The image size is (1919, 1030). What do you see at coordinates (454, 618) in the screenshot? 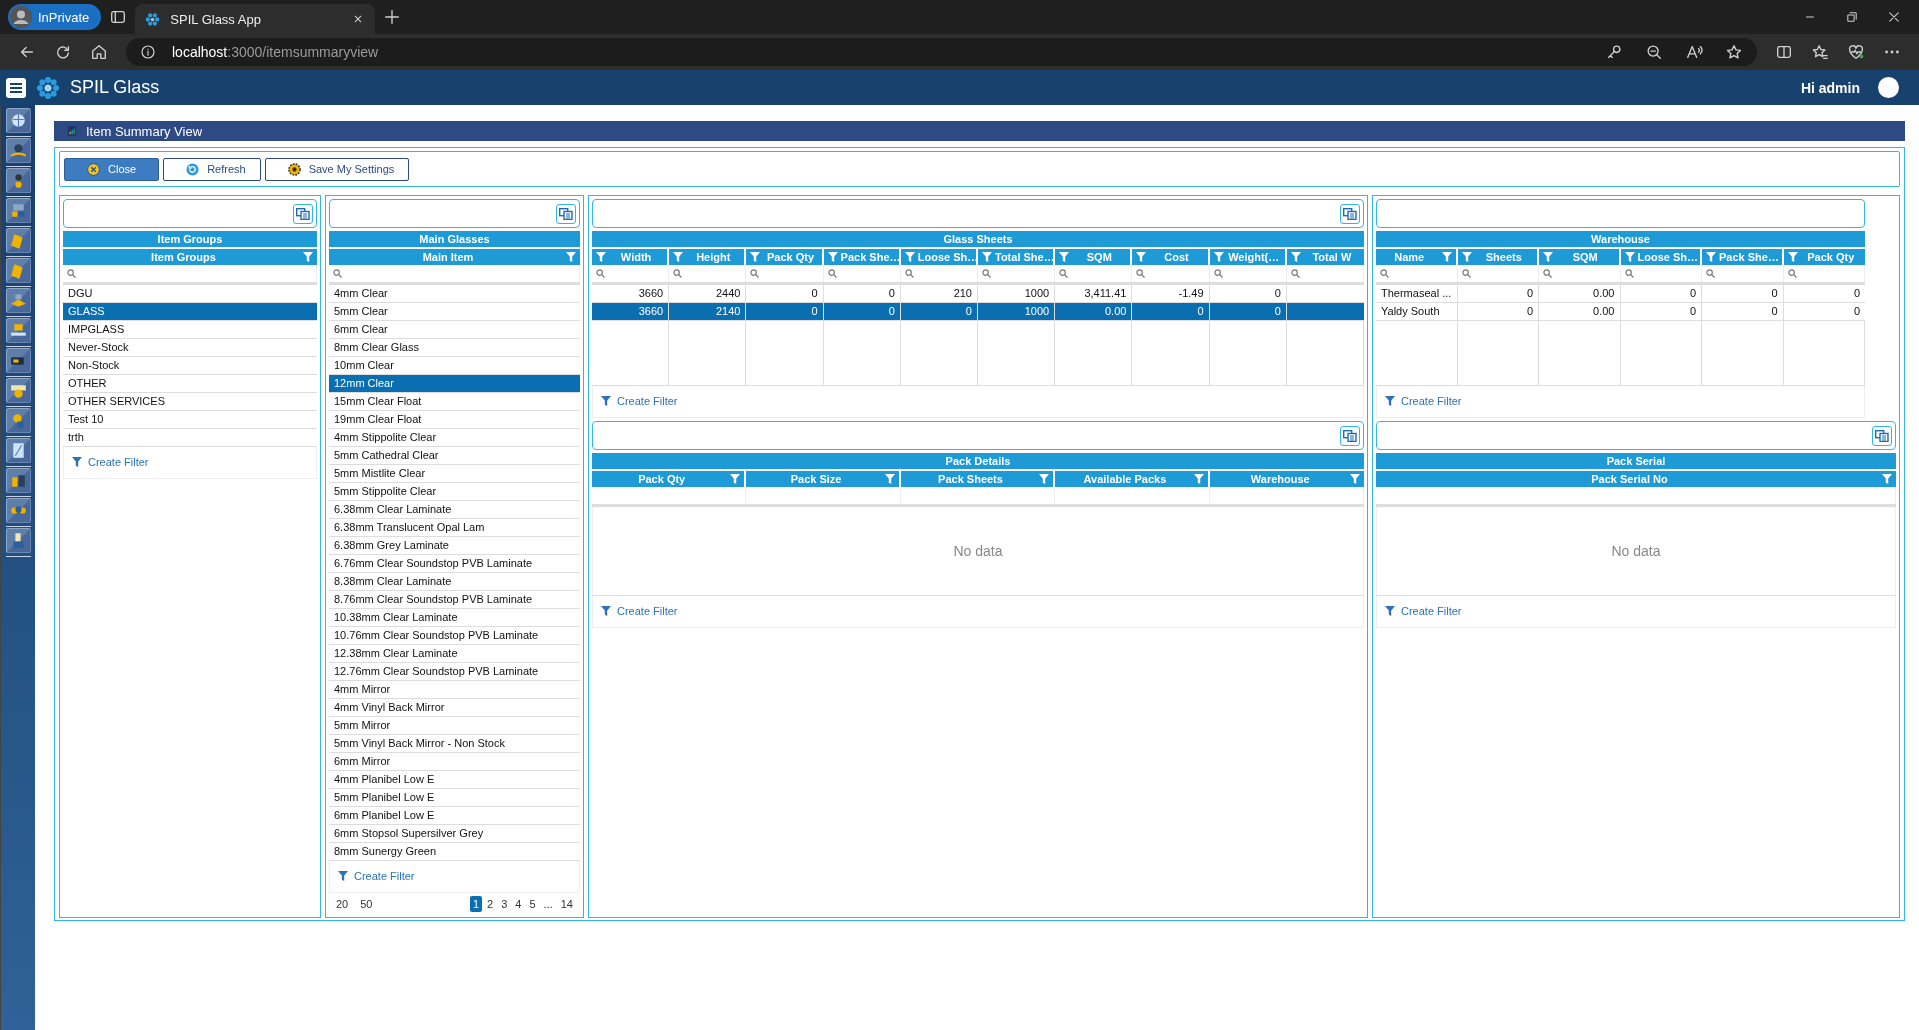
I see `list-item: 10.38mm Clear Laminate` at bounding box center [454, 618].